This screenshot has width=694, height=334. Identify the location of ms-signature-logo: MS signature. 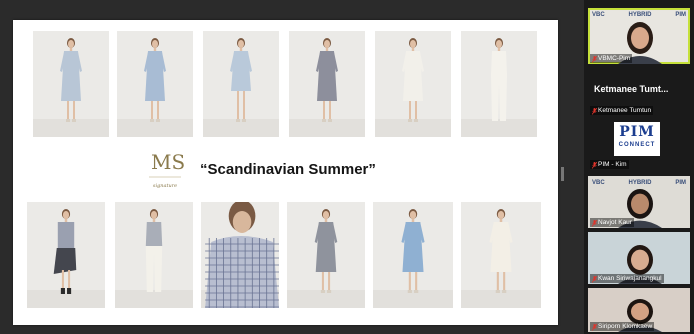
(165, 171).